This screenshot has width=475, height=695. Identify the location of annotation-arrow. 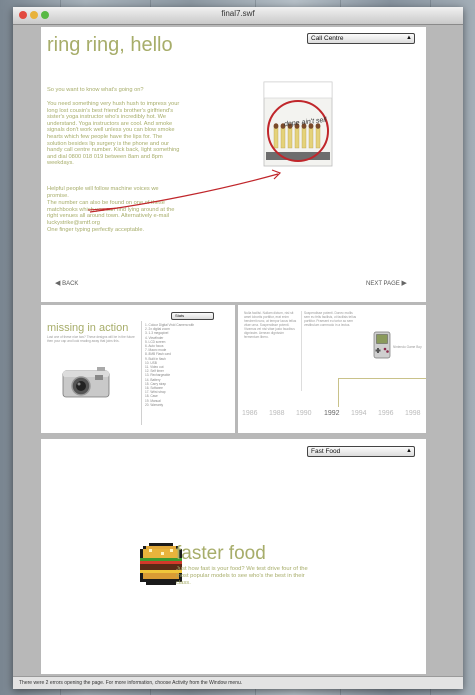
(184, 191).